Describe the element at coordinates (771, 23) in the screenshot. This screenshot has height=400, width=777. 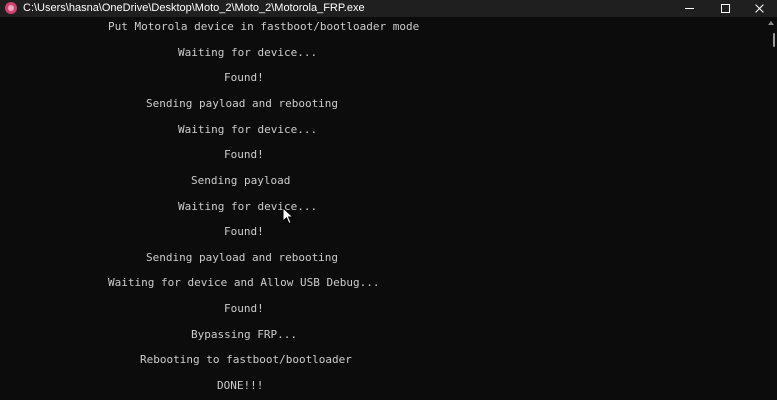
I see `scroll-up-arrow-icon` at that location.